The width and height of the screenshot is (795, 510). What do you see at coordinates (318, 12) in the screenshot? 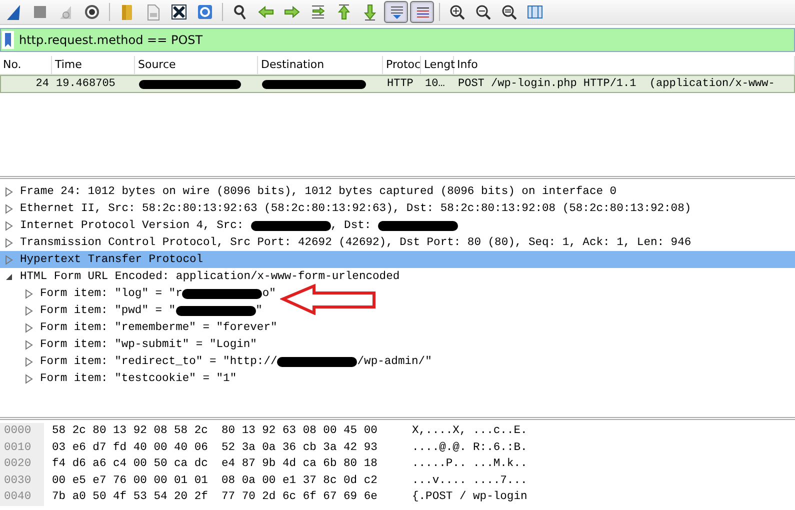
I see `jump-arrow-icon` at bounding box center [318, 12].